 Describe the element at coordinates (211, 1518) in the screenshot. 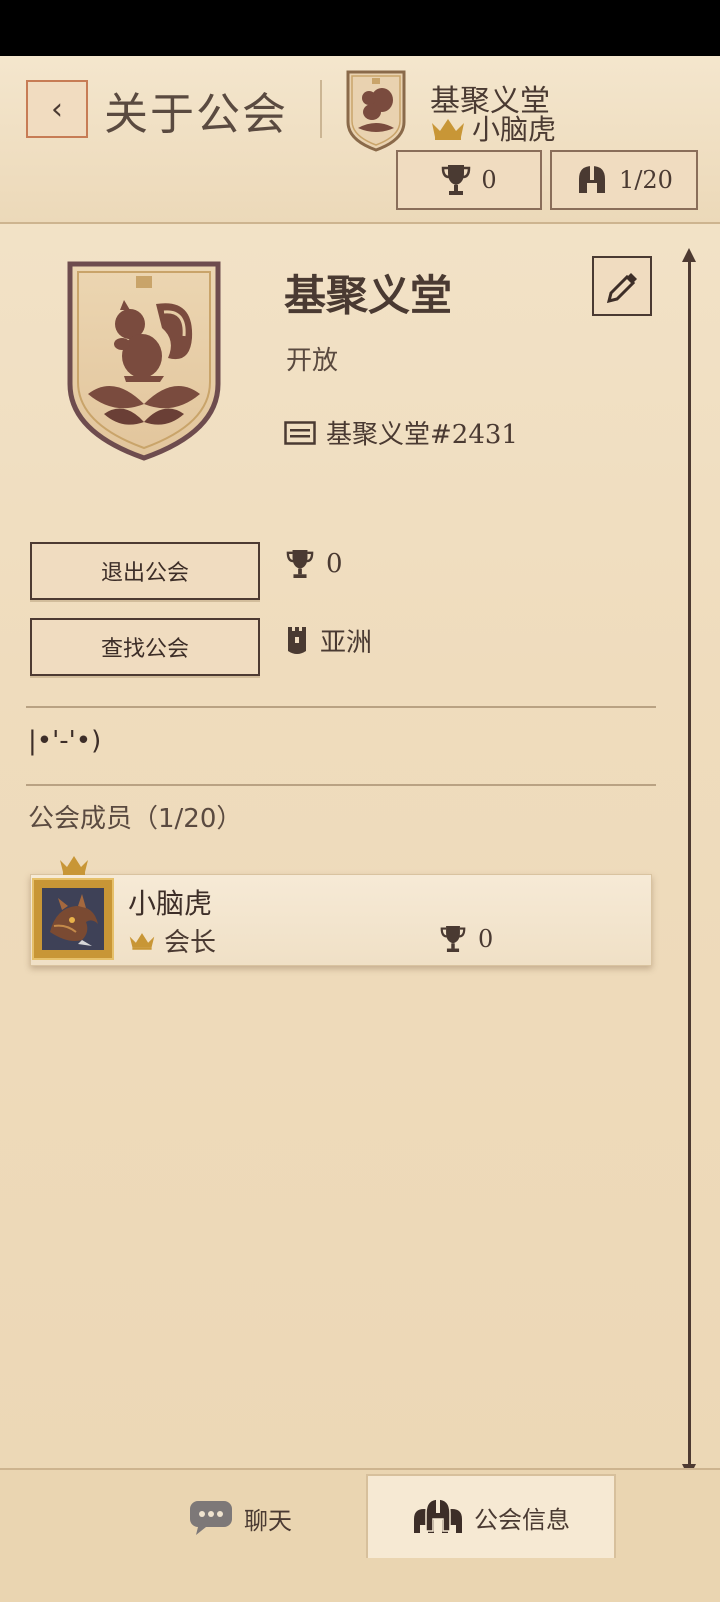

I see `chat-bubble-icon` at that location.